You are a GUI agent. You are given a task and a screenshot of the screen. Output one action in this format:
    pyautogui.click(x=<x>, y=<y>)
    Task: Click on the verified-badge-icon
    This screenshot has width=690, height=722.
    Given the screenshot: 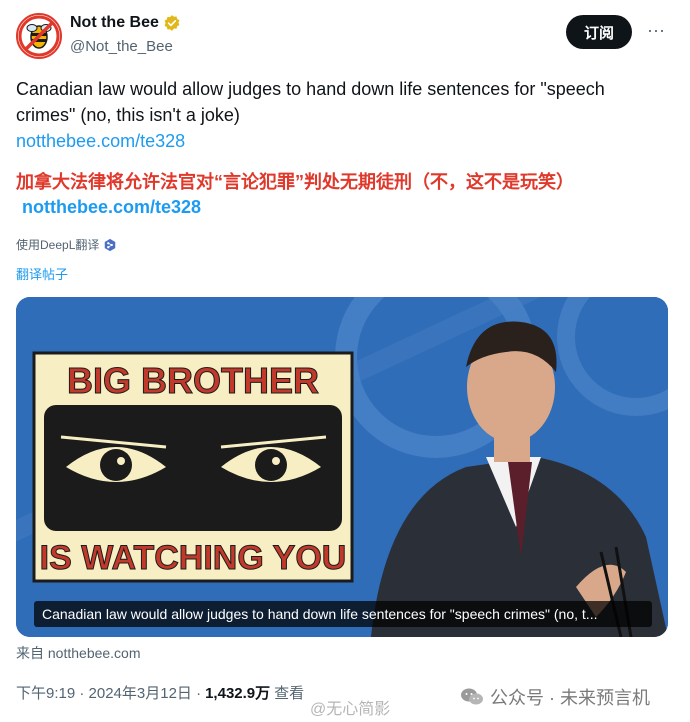 What is the action you would take?
    pyautogui.click(x=172, y=23)
    